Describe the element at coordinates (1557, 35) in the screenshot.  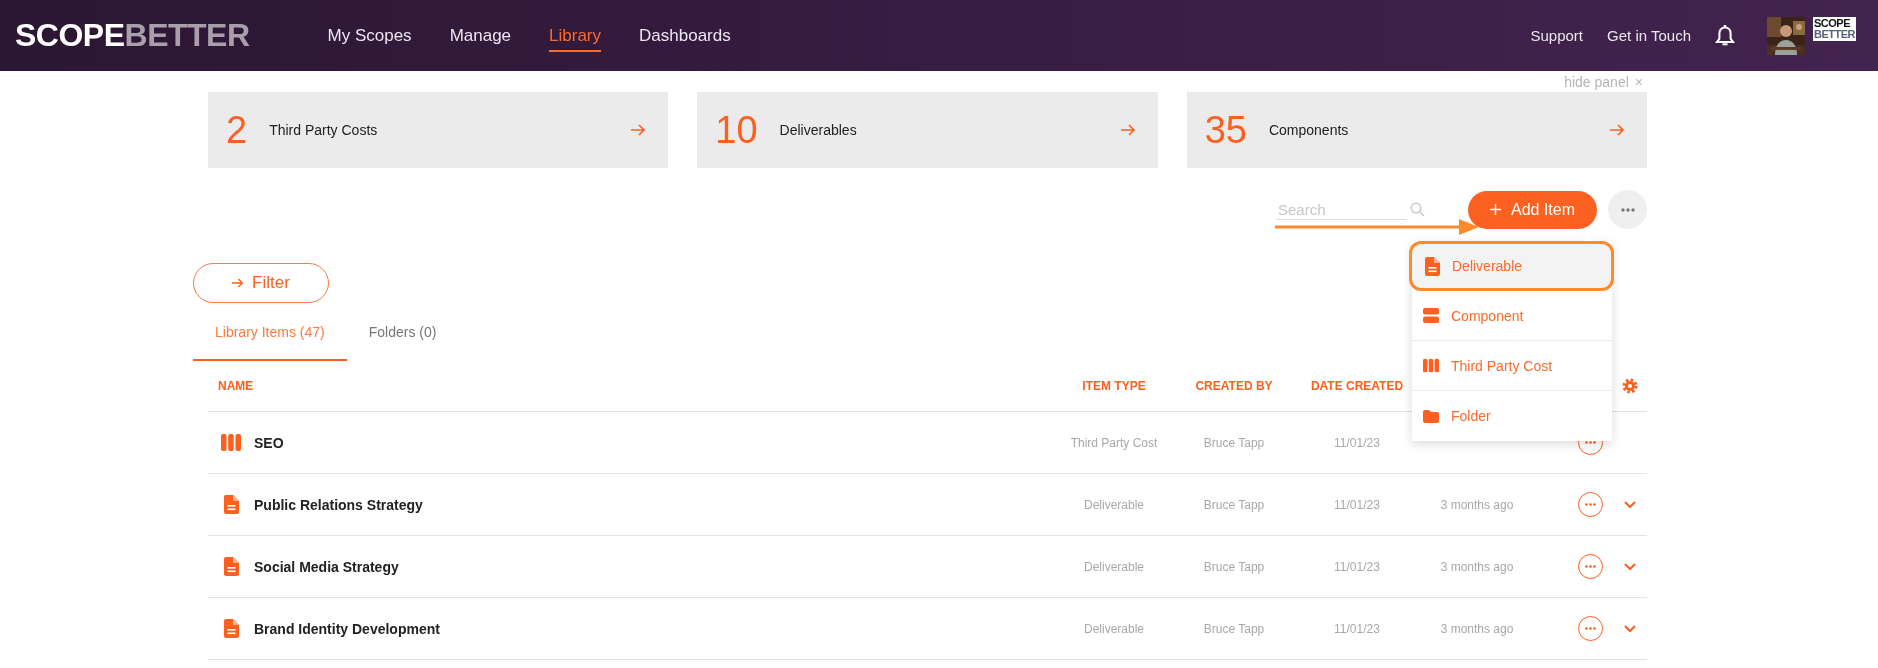
I see `header-link: Support` at that location.